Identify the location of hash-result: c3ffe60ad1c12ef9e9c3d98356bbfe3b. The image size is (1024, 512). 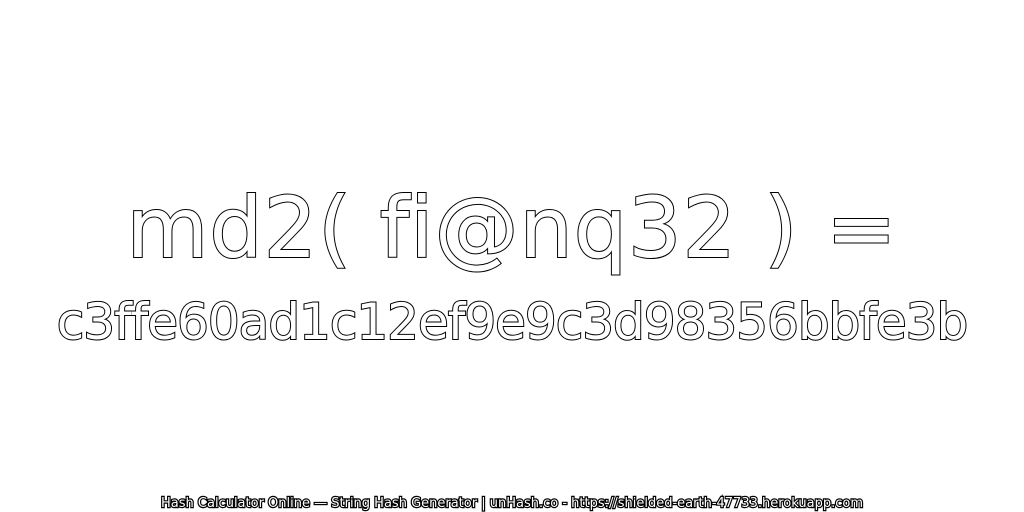
(512, 322).